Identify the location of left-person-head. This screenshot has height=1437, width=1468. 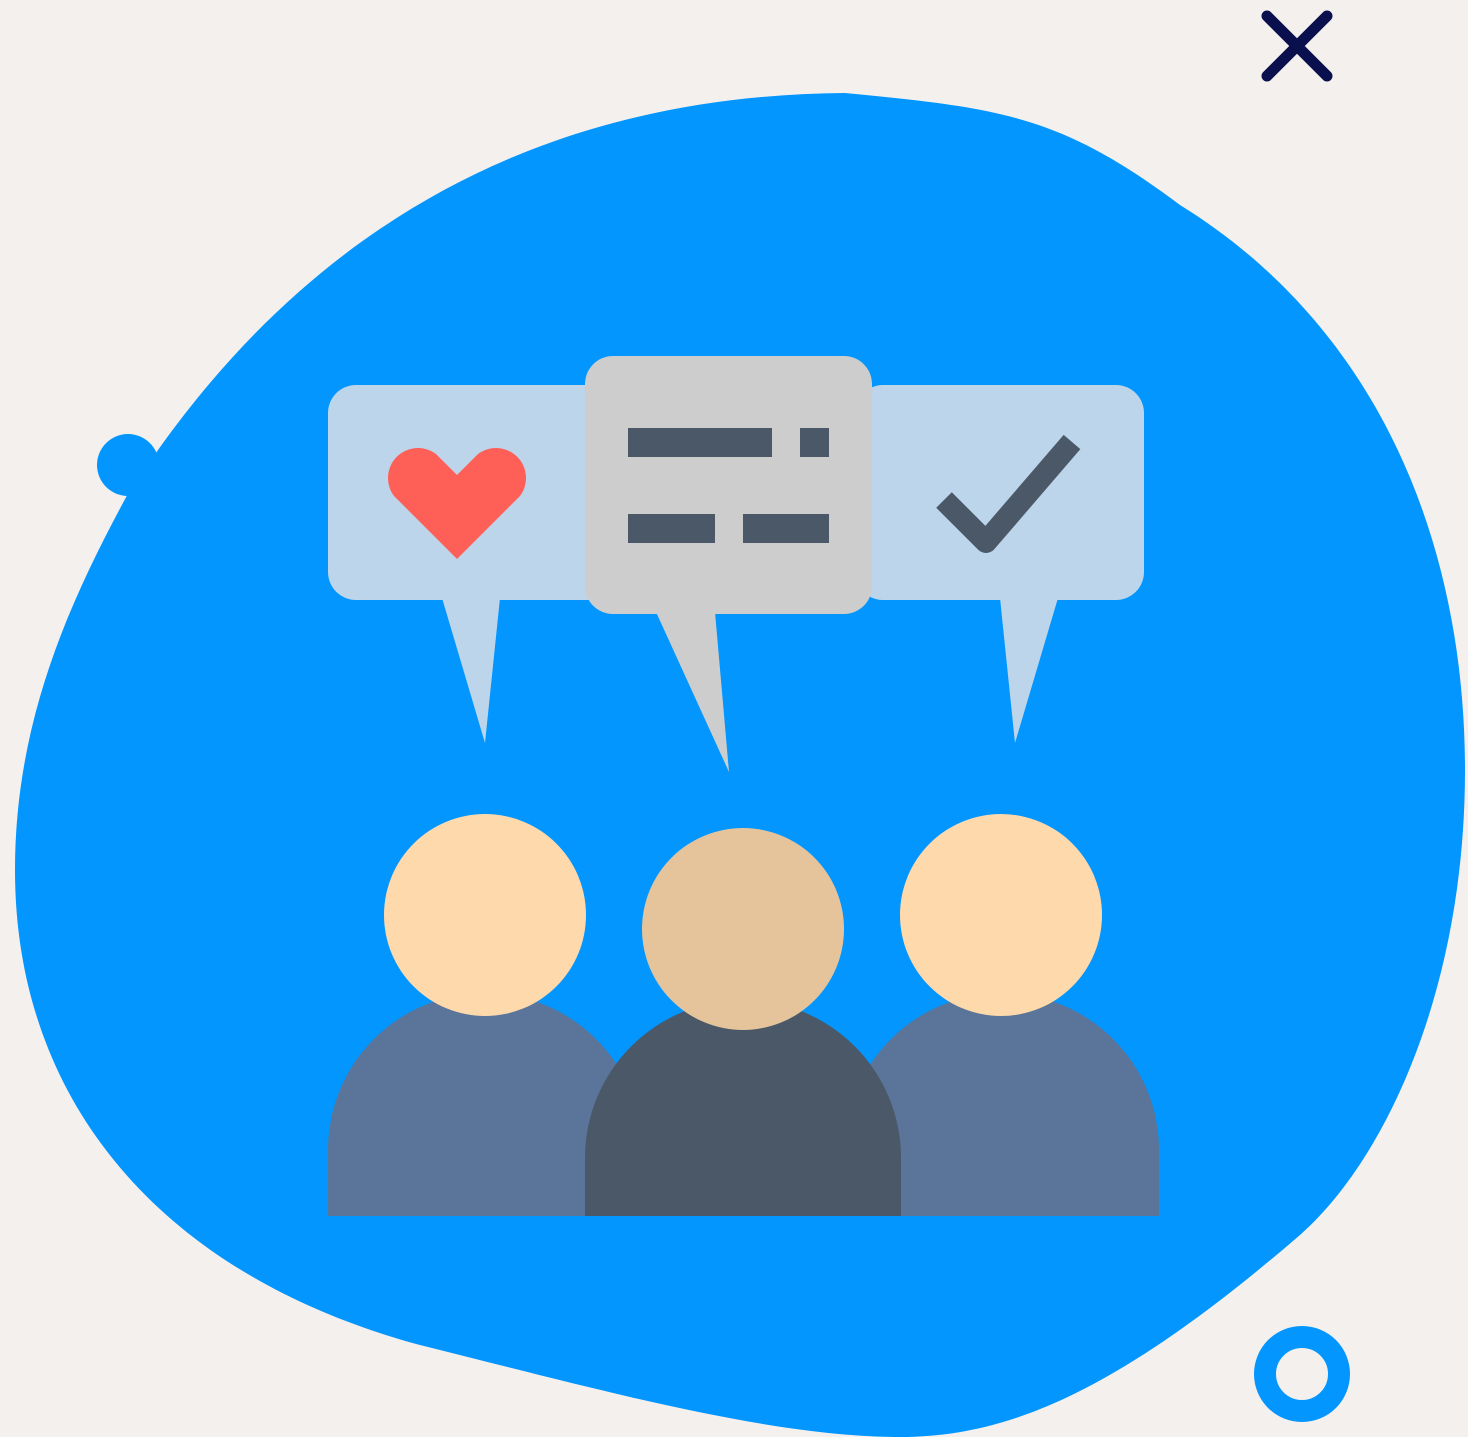
(485, 915).